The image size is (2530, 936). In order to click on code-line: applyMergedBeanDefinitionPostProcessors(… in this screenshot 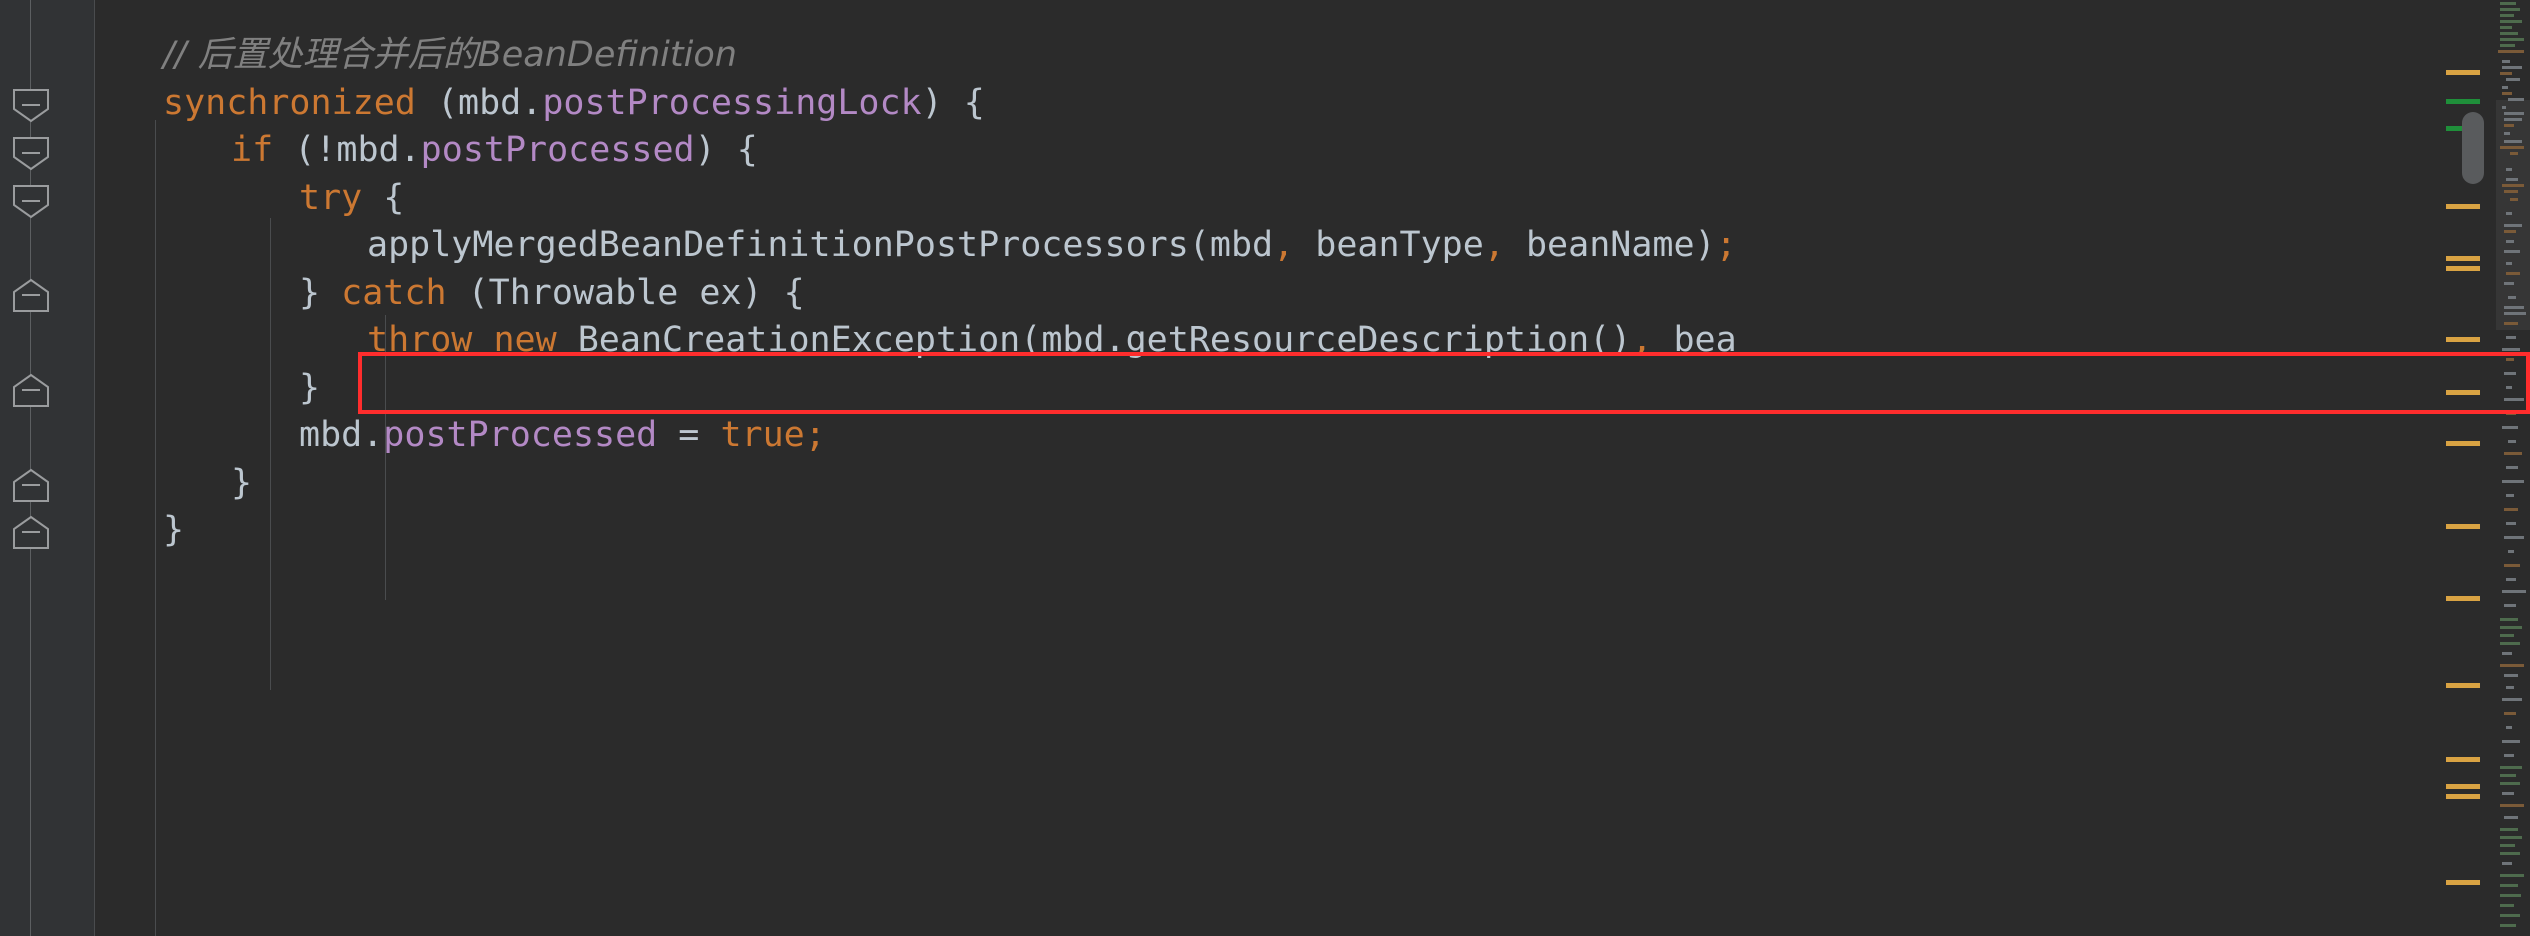, I will do `click(1052, 246)`.